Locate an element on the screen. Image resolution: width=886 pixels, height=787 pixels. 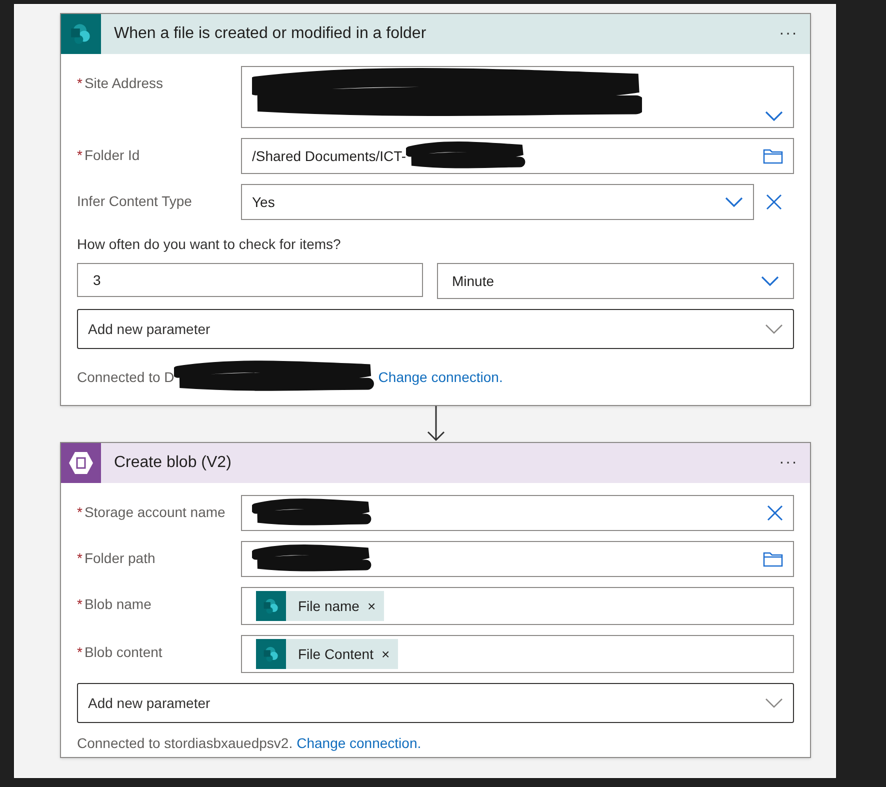
card-title: Create blob (V2) is located at coordinates (173, 463).